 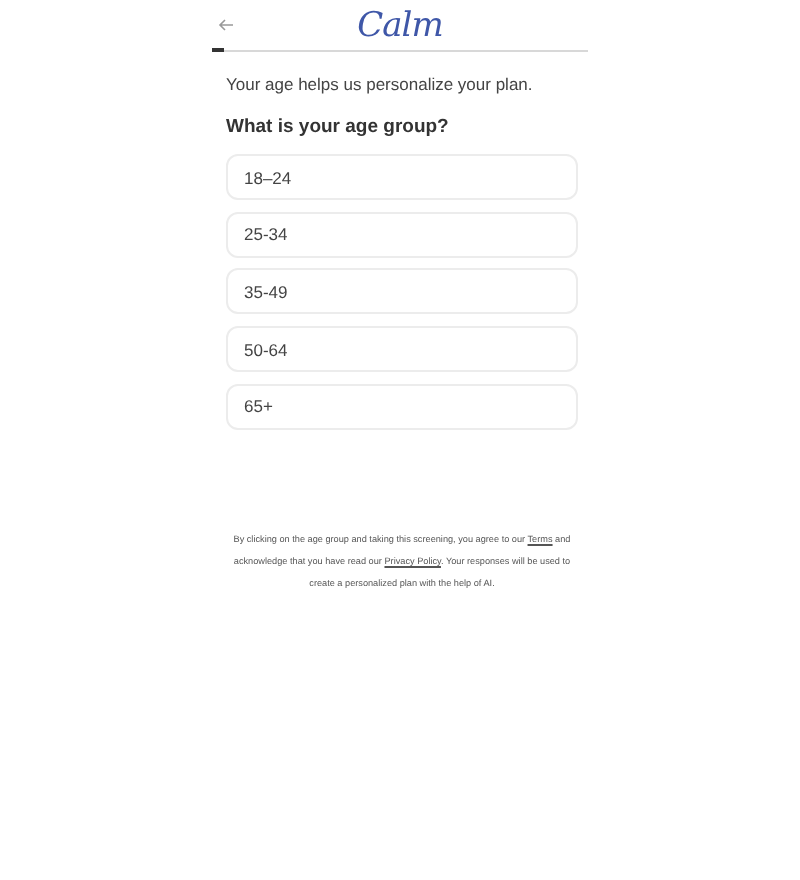 I want to click on logo: Calm, so click(x=400, y=25).